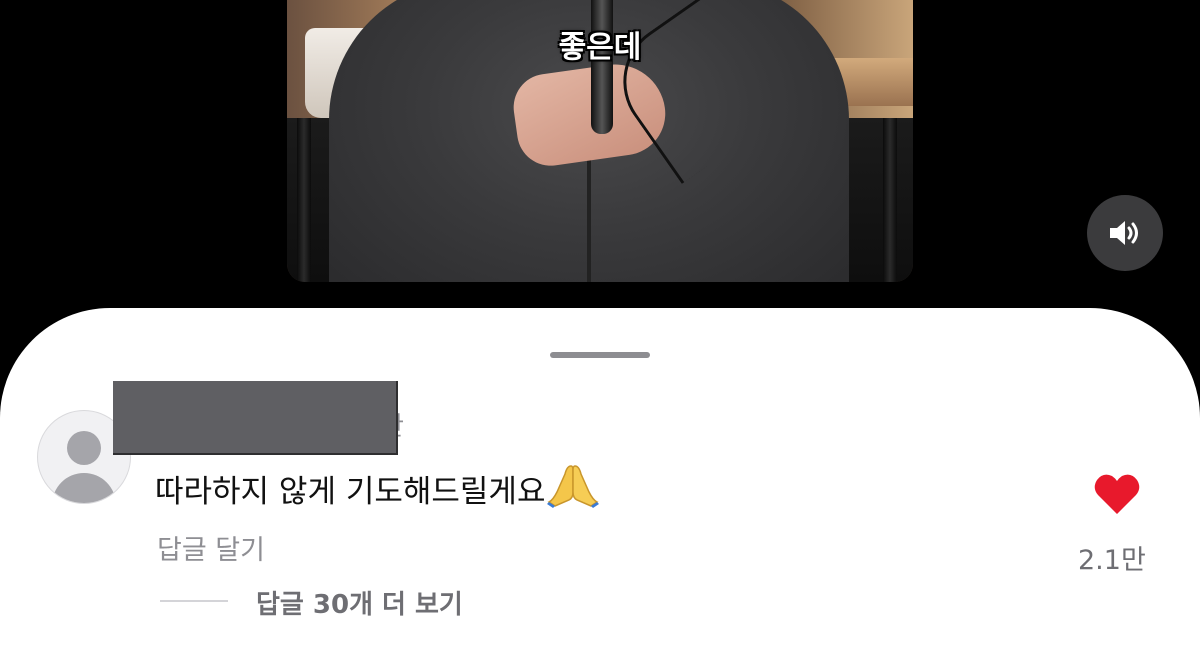 This screenshot has height=670, width=1200. I want to click on video-microphone, so click(602, 67).